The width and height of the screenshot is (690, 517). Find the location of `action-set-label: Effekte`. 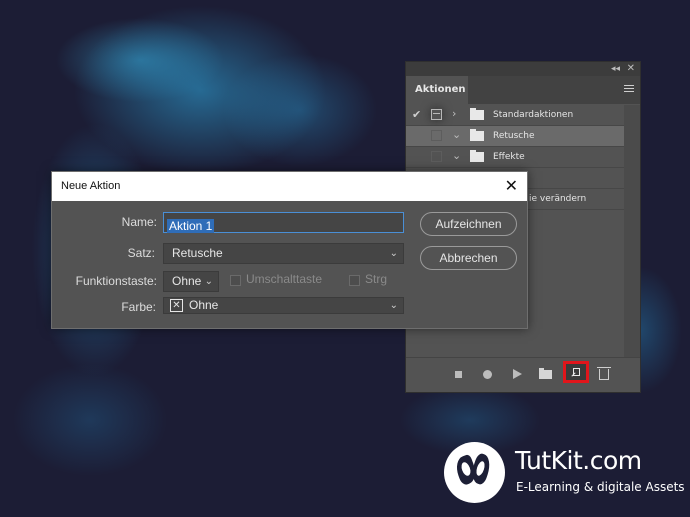

action-set-label: Effekte is located at coordinates (509, 157).